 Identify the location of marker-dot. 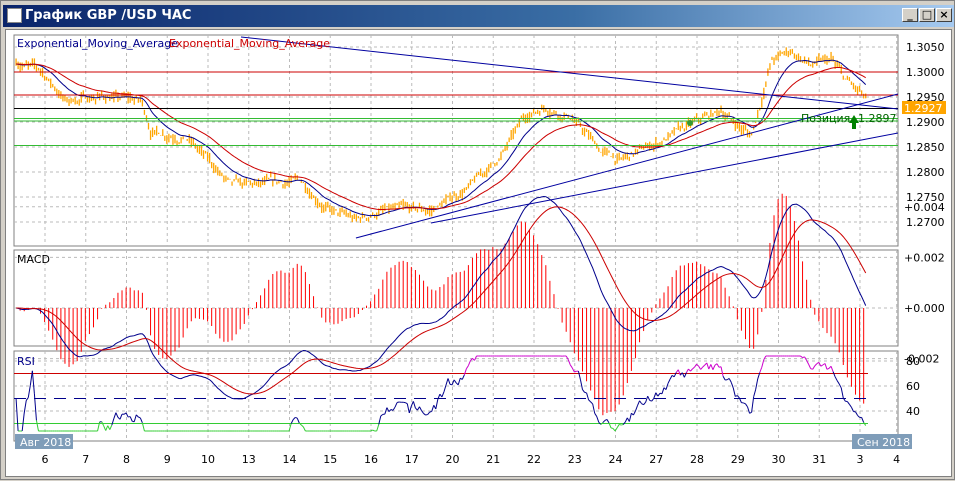
(690, 123).